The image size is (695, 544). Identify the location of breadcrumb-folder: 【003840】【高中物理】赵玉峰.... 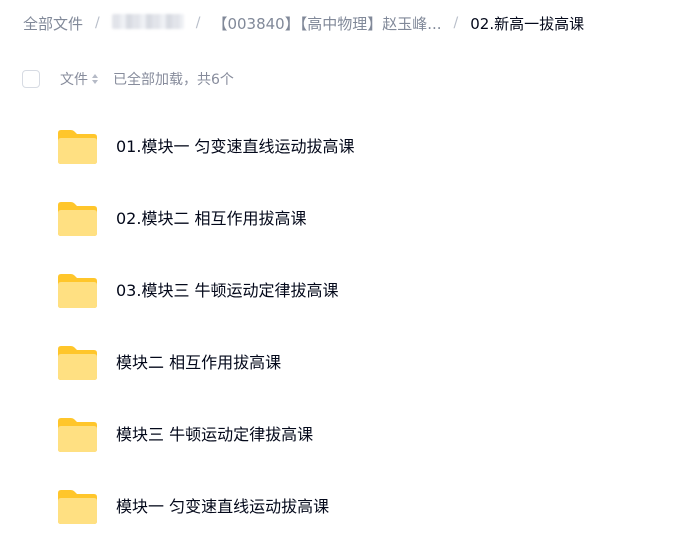
(326, 23).